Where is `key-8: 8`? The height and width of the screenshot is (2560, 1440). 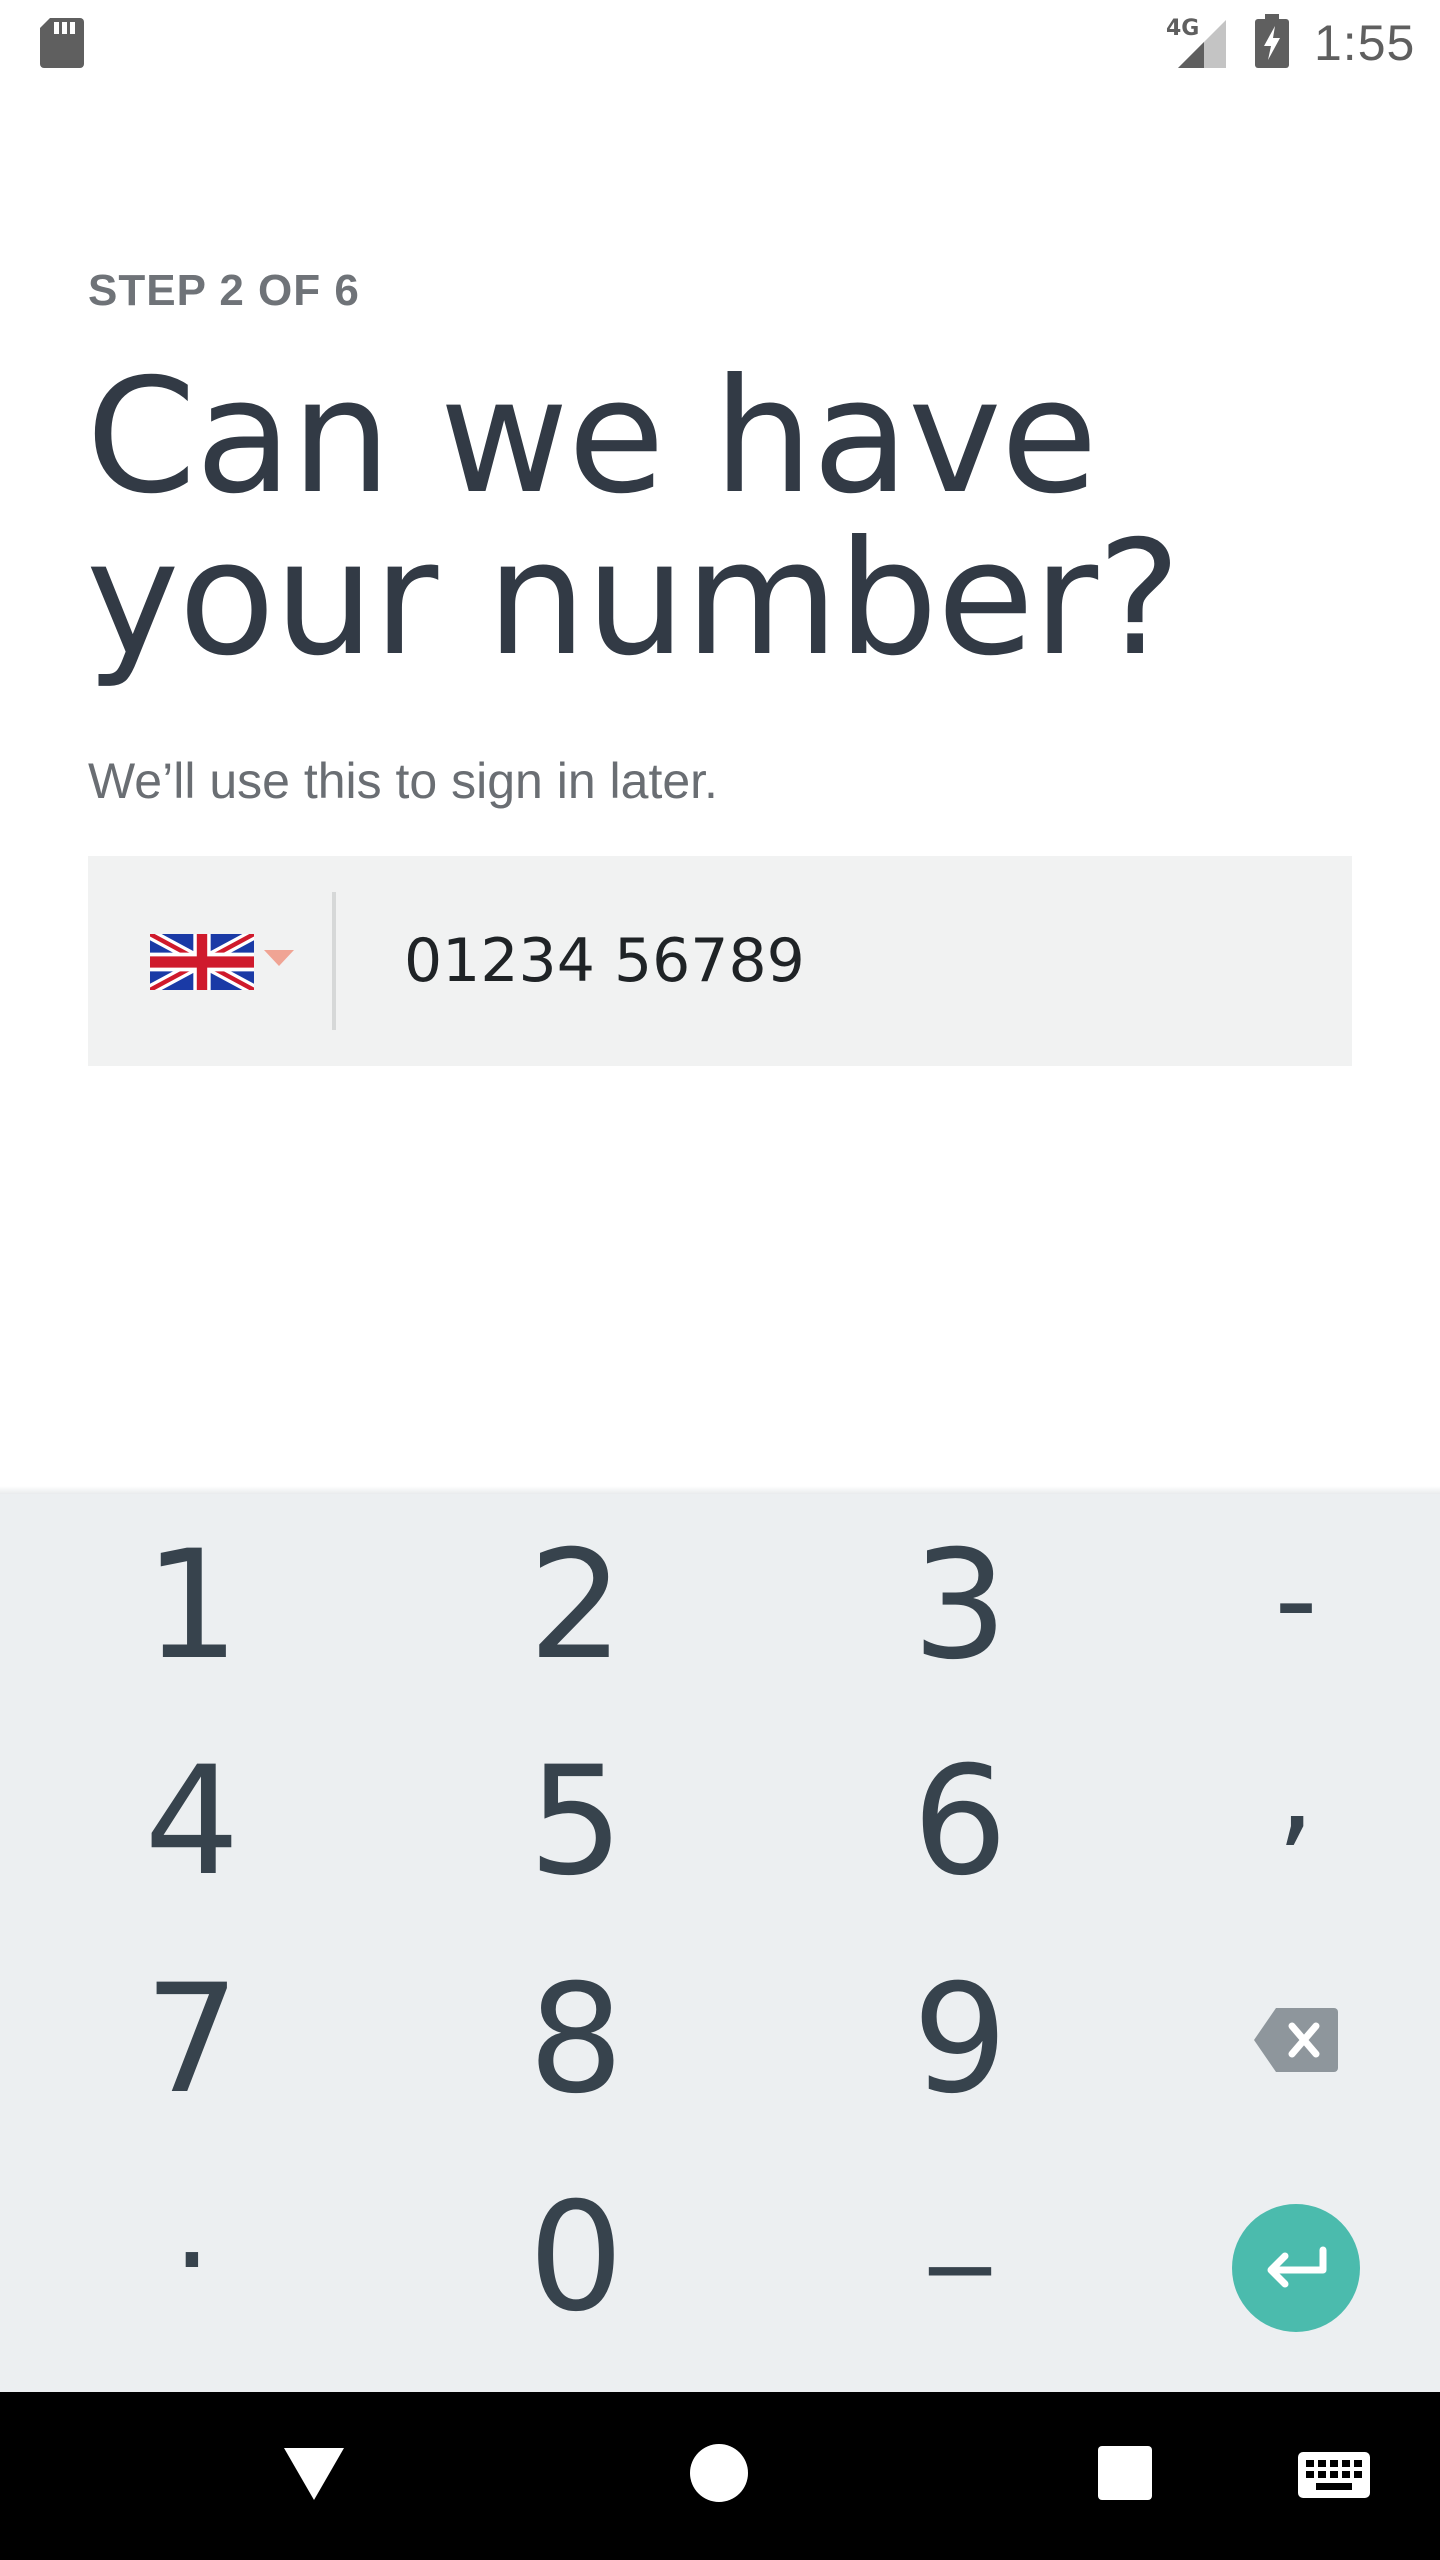 key-8: 8 is located at coordinates (576, 2040).